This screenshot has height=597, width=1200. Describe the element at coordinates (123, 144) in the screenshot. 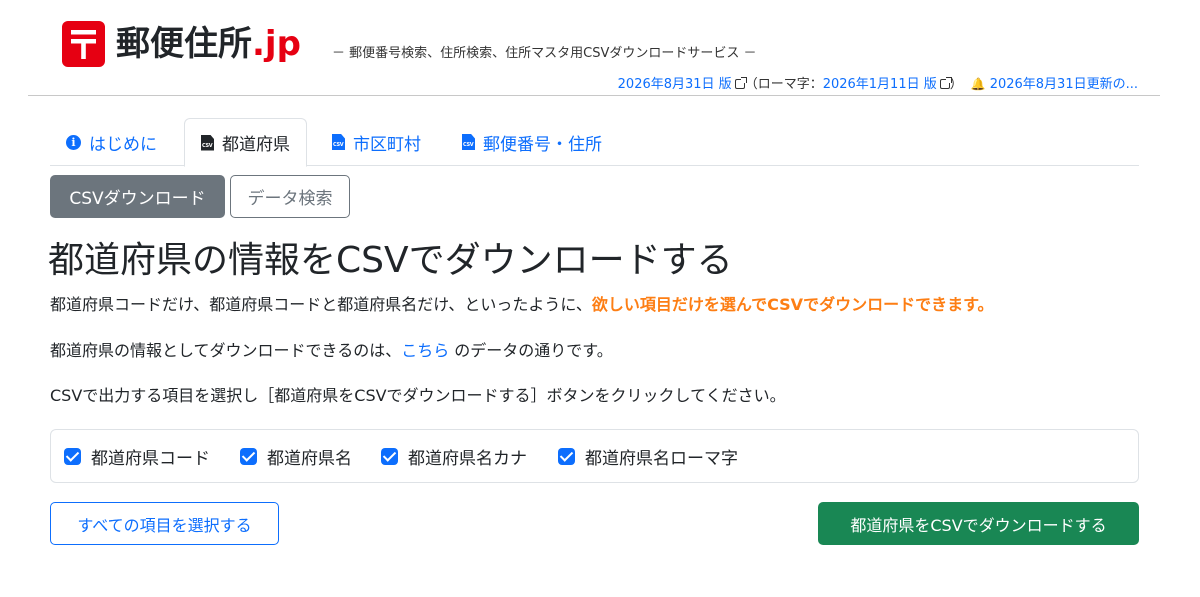

I see `tab-label: はじめに` at that location.